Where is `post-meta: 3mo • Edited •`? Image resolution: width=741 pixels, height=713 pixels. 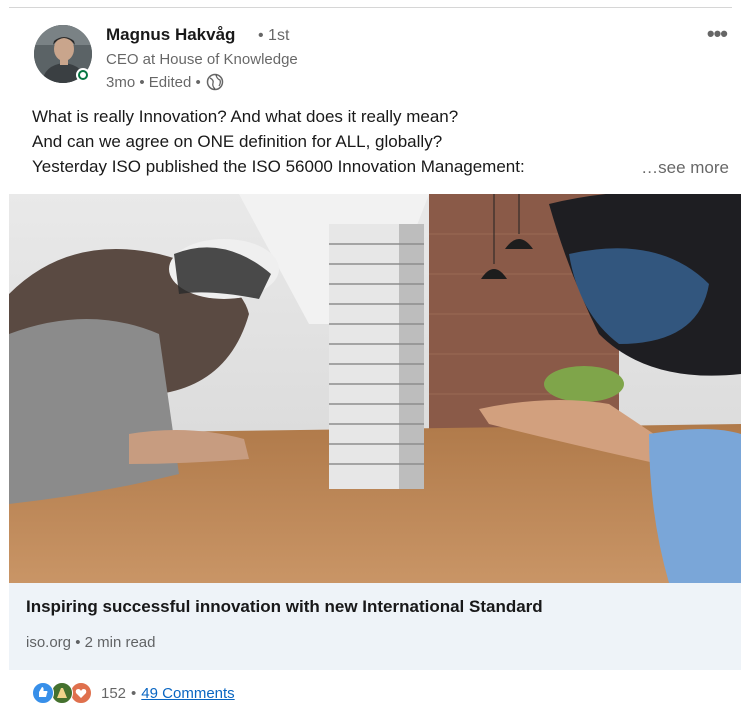
post-meta: 3mo • Edited • is located at coordinates (165, 82).